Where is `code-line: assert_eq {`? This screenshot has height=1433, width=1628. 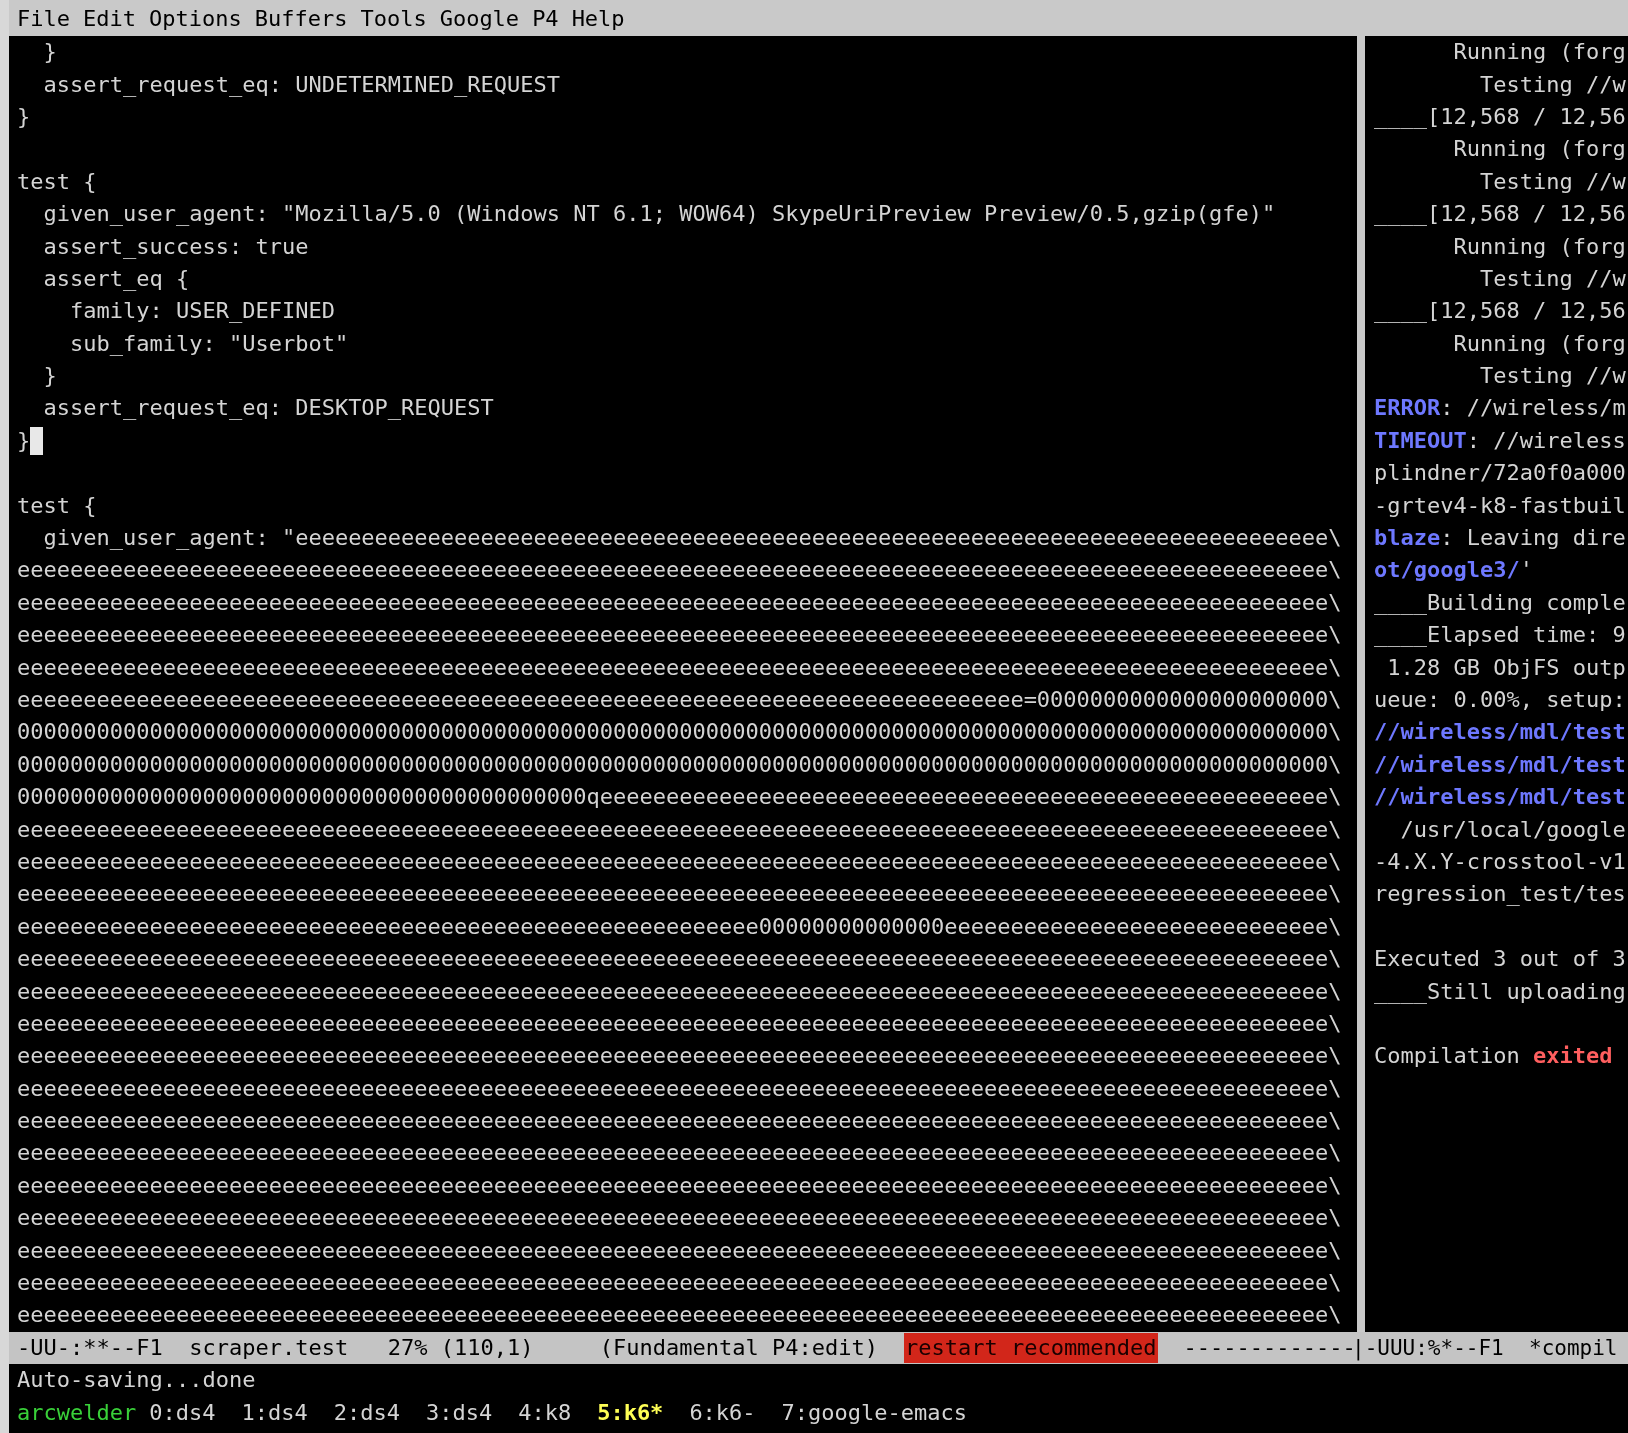 code-line: assert_eq { is located at coordinates (116, 278).